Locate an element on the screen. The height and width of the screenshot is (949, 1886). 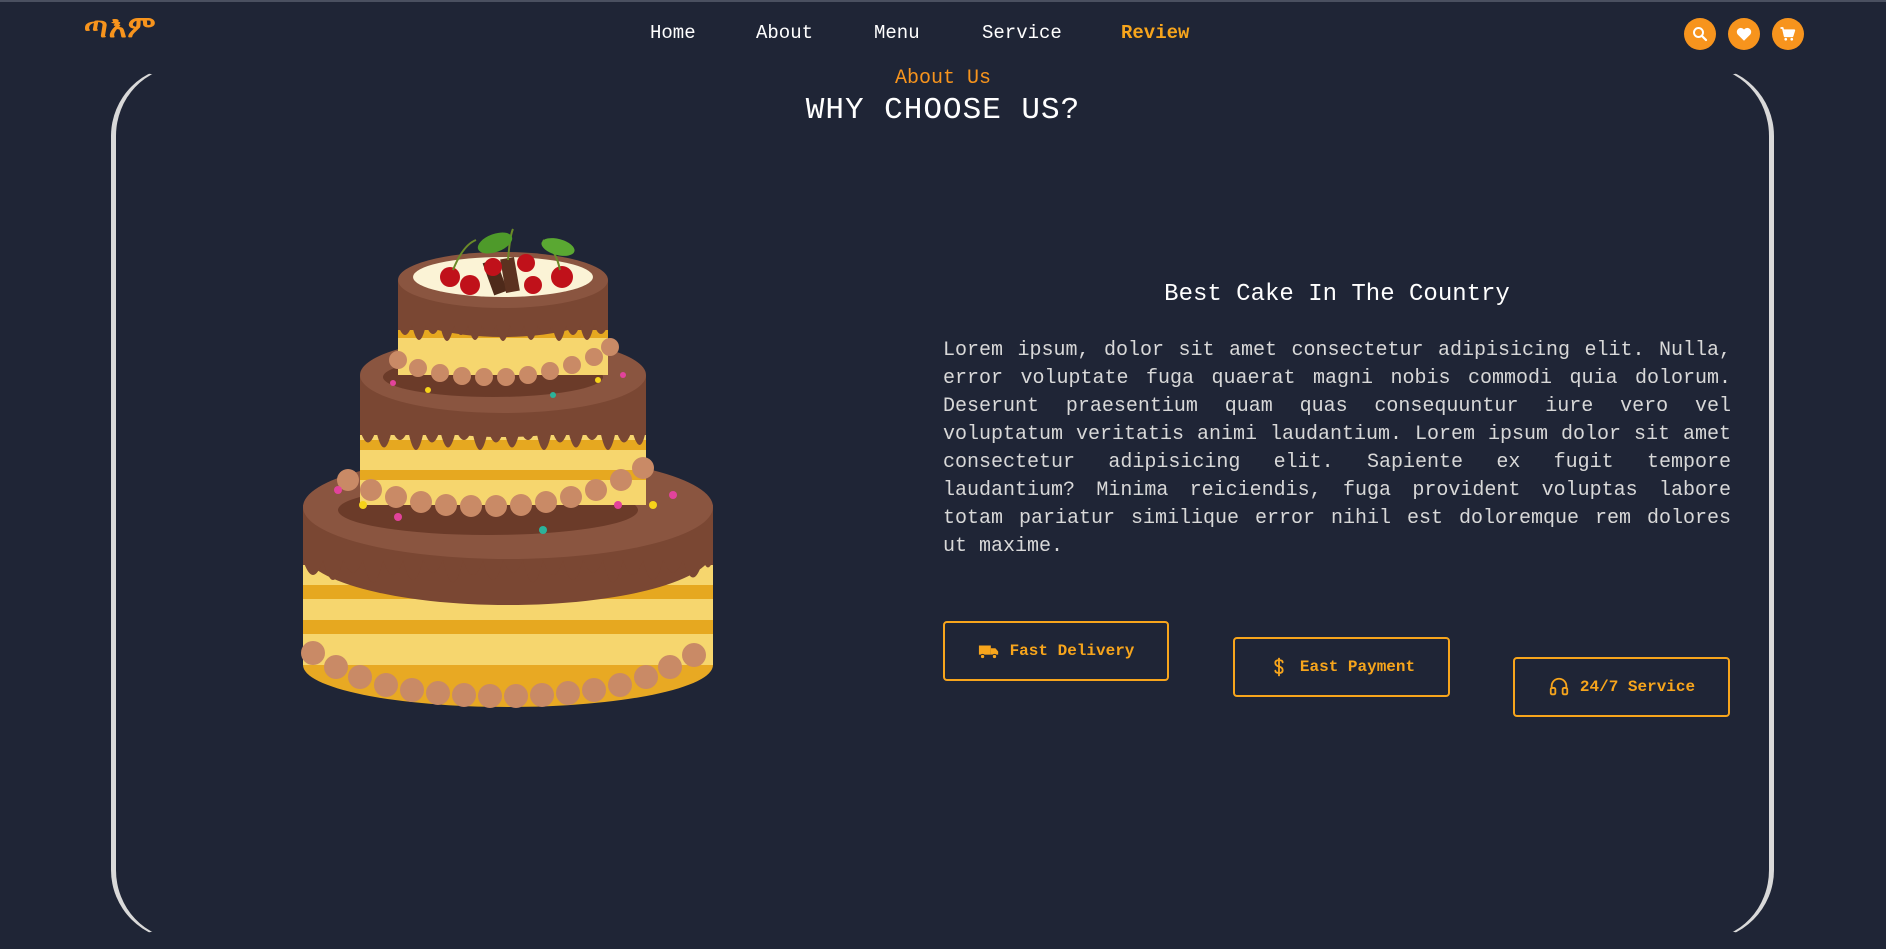
truck-icon is located at coordinates (988, 652).